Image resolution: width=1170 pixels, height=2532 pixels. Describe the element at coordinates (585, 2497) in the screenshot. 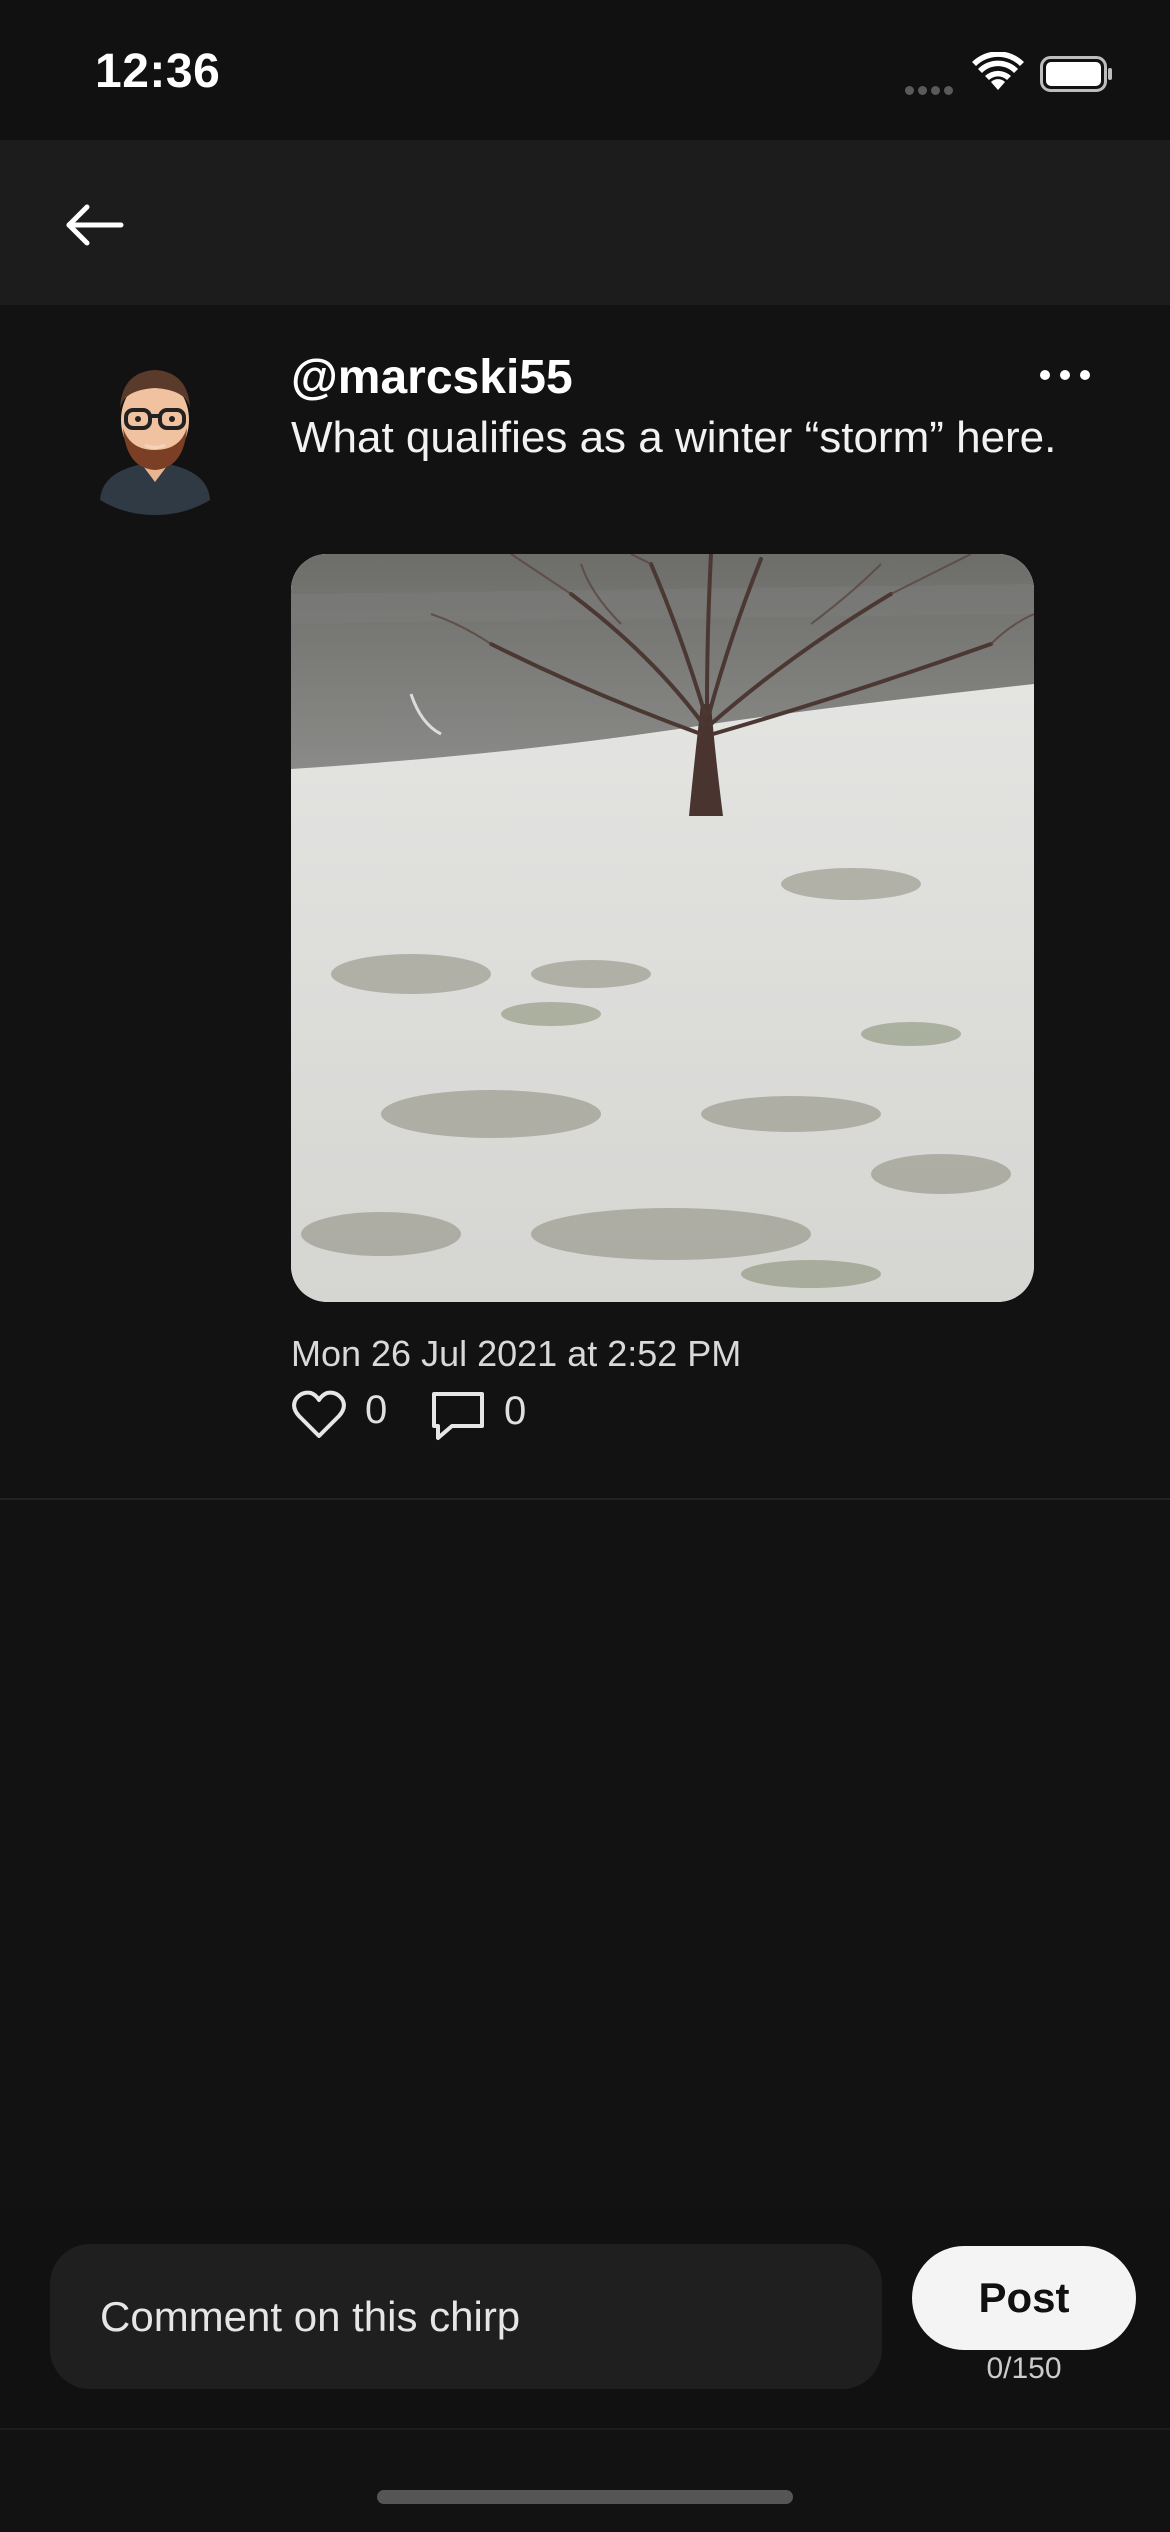

I see `home-indicator` at that location.